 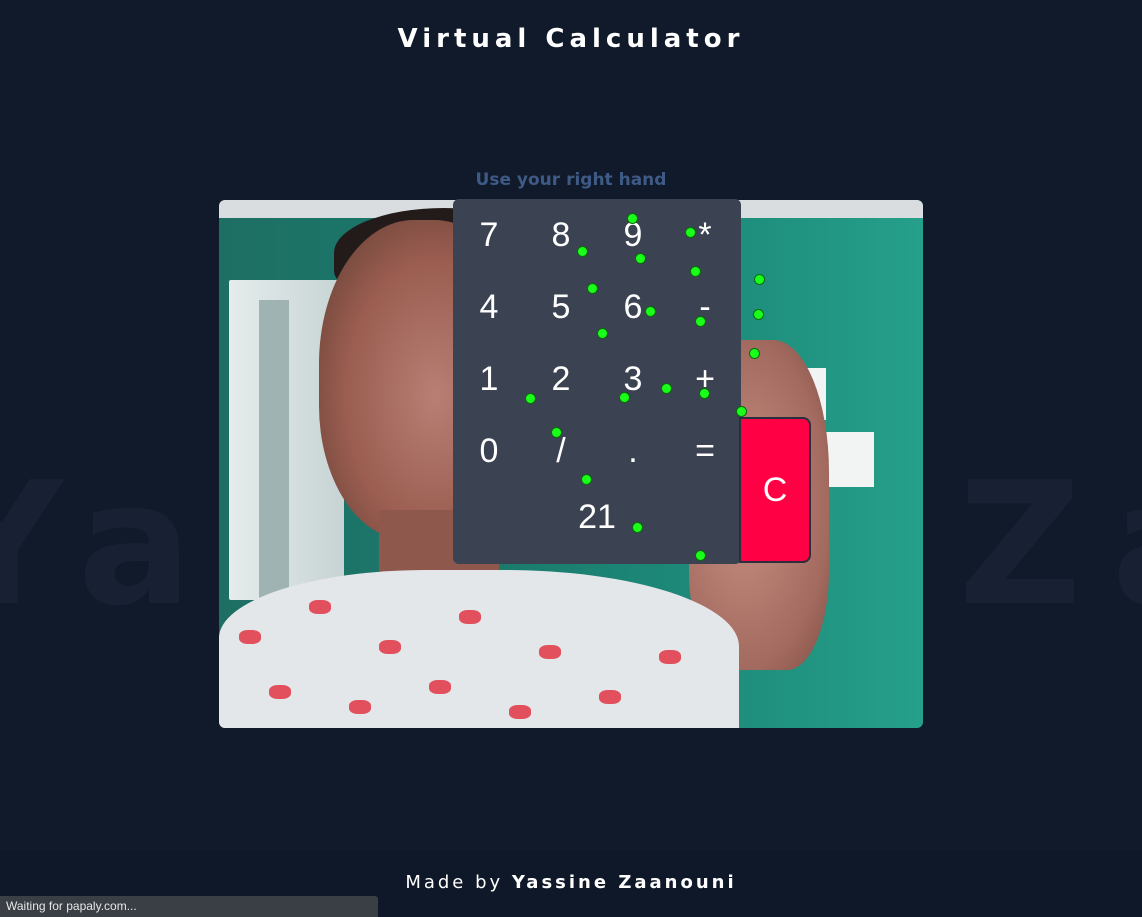 I want to click on key-5: 5, so click(x=561, y=307).